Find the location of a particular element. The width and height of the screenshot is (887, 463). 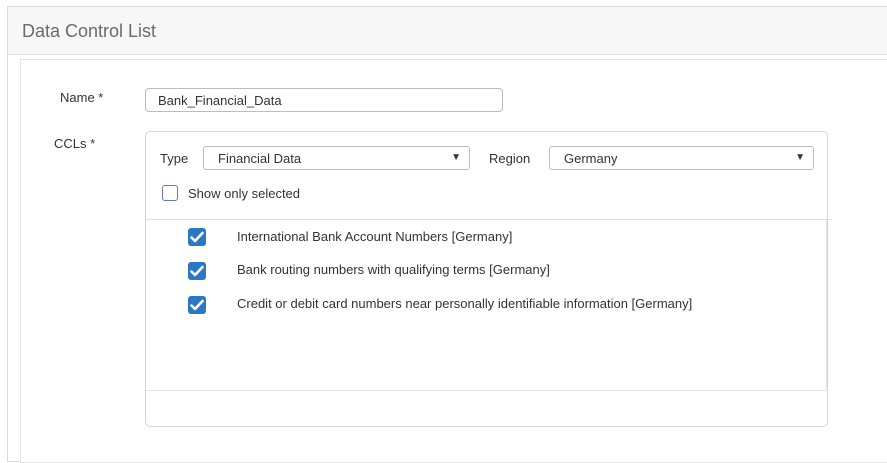

region-label: Region is located at coordinates (510, 158).